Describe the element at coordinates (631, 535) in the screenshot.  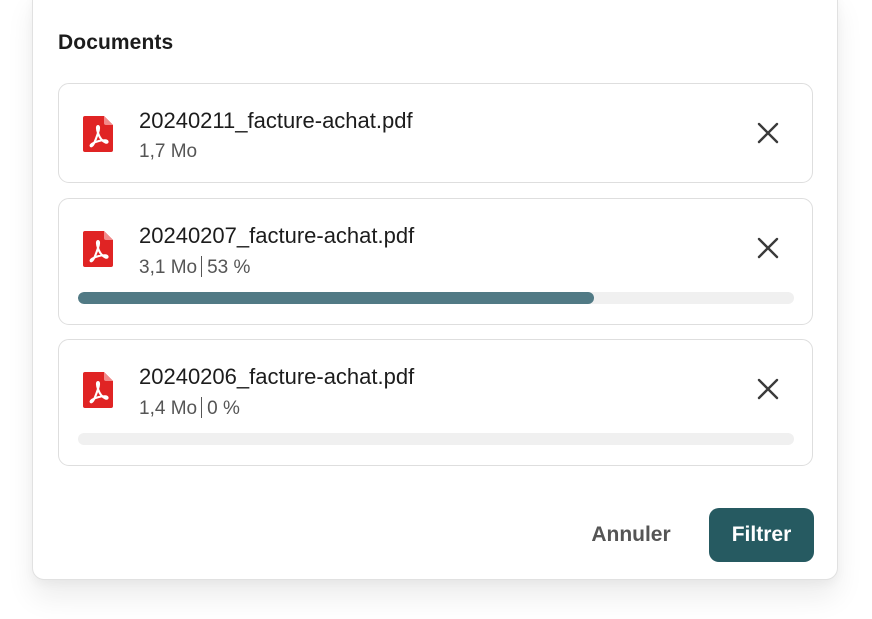
I see `cancel-button: Annuler` at that location.